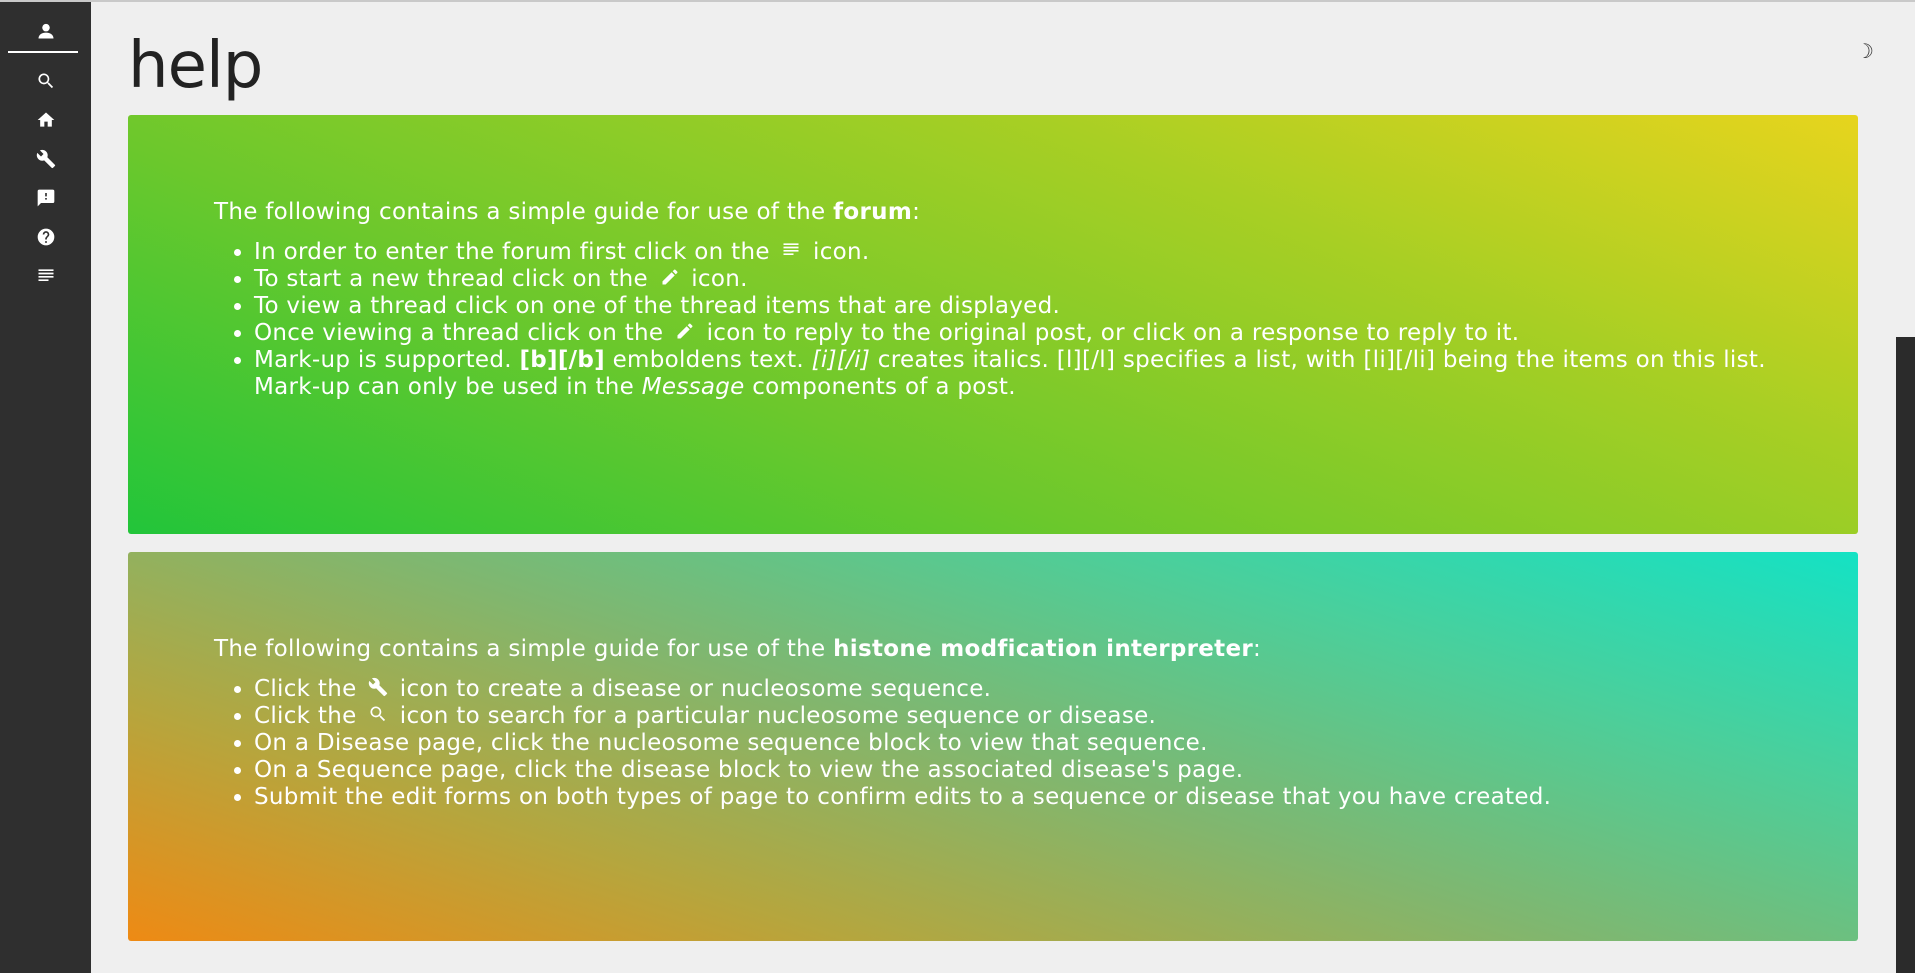 The height and width of the screenshot is (973, 1915). What do you see at coordinates (387, 360) in the screenshot?
I see `list-item-text: Mark-up is supported.` at bounding box center [387, 360].